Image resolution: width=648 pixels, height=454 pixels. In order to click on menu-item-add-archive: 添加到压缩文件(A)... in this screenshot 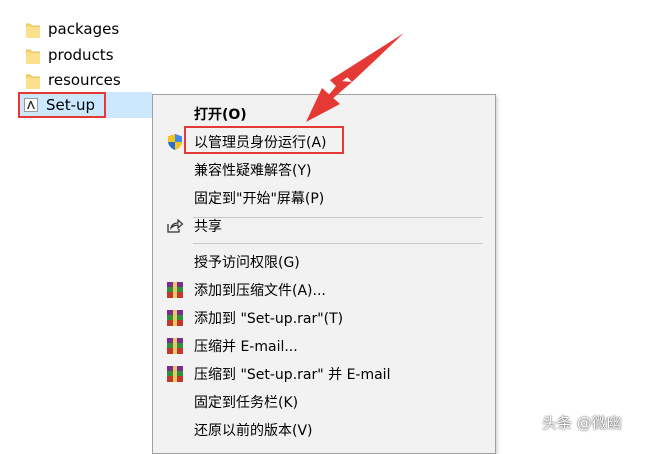, I will do `click(324, 290)`.